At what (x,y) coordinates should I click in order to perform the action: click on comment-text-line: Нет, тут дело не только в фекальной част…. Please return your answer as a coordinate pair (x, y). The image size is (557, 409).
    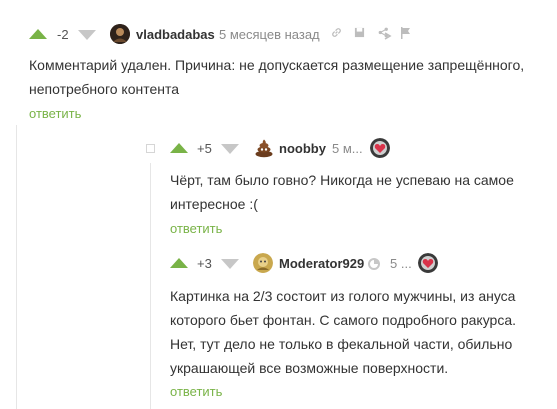
    Looking at the image, I should click on (341, 344).